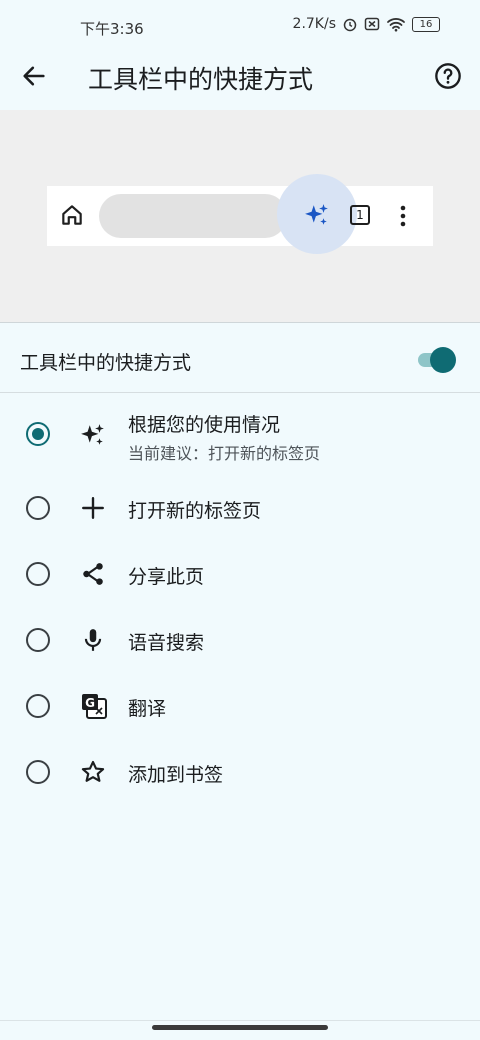 This screenshot has width=480, height=1040. What do you see at coordinates (201, 79) in the screenshot?
I see `page-title: 工具栏中的快捷方式` at bounding box center [201, 79].